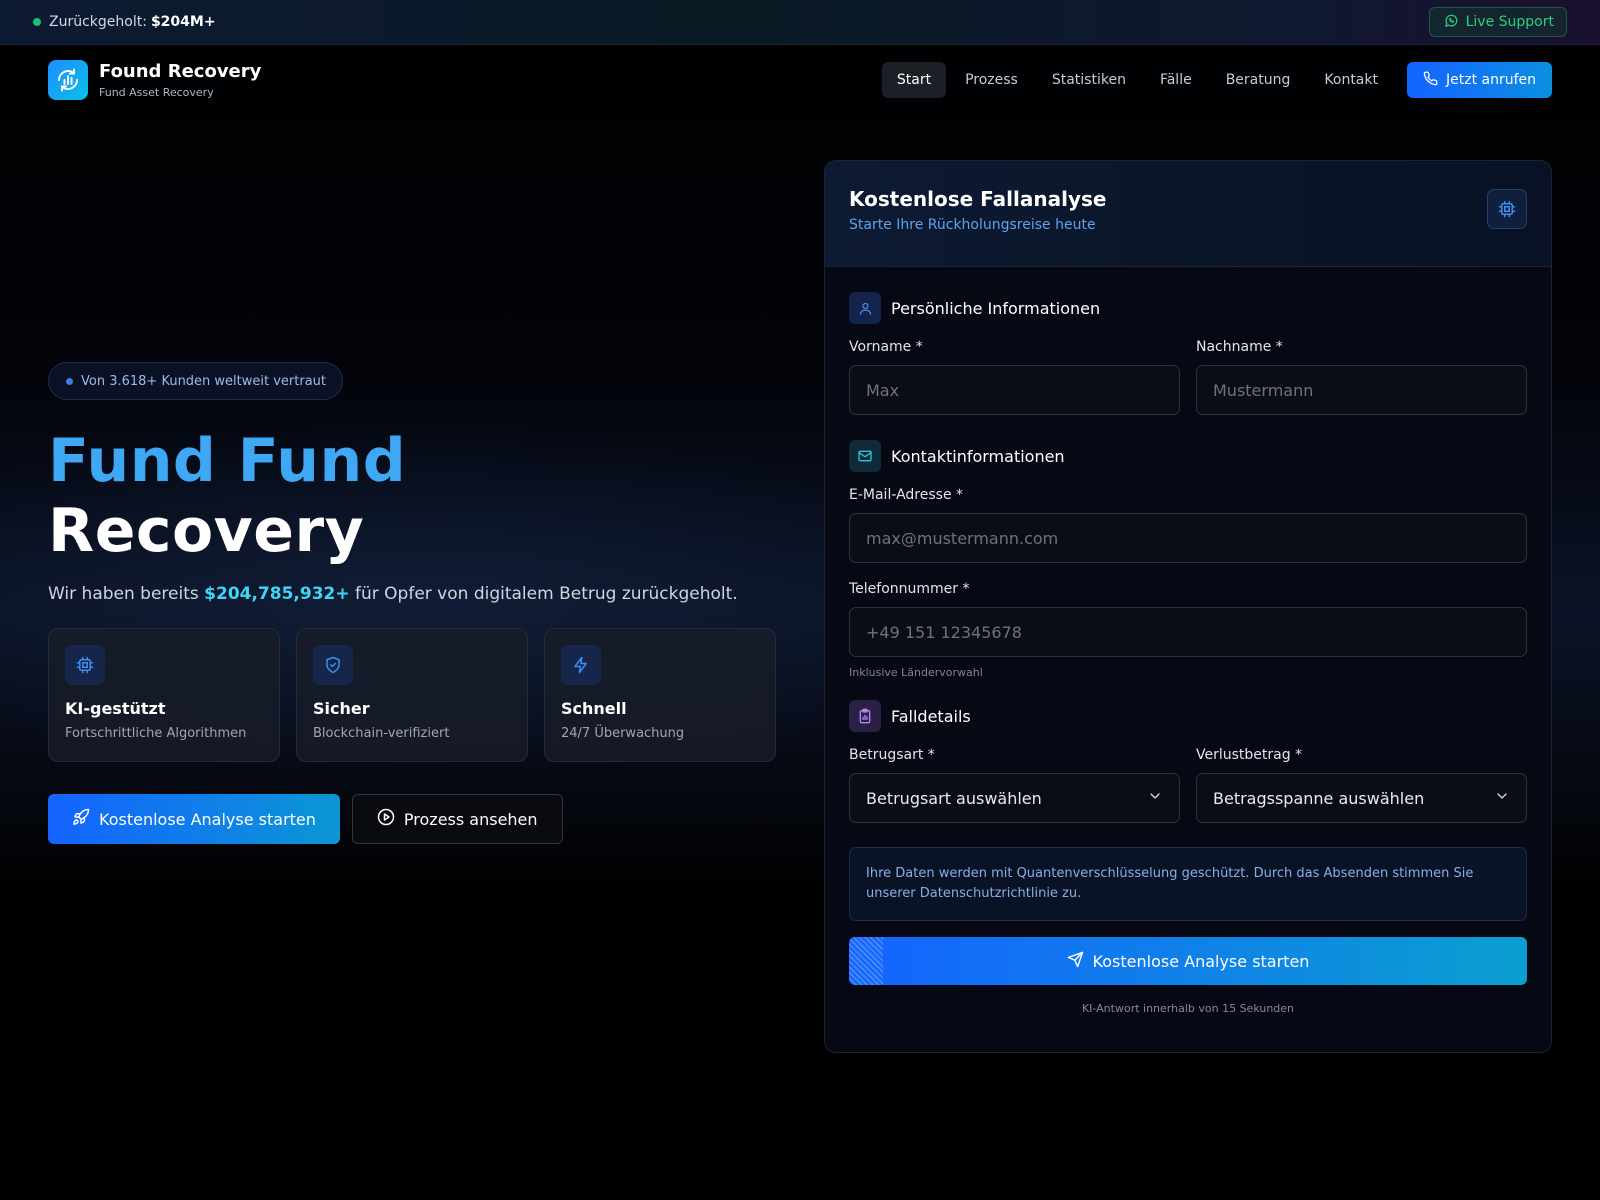  Describe the element at coordinates (594, 708) in the screenshot. I see `feature-title: Schnell` at that location.